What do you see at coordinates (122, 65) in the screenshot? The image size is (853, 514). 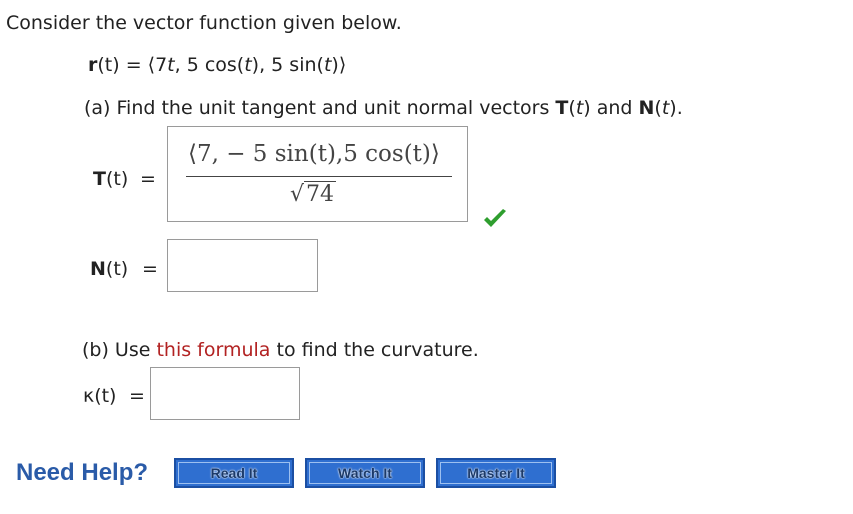 I see `r-arg: (t) =` at bounding box center [122, 65].